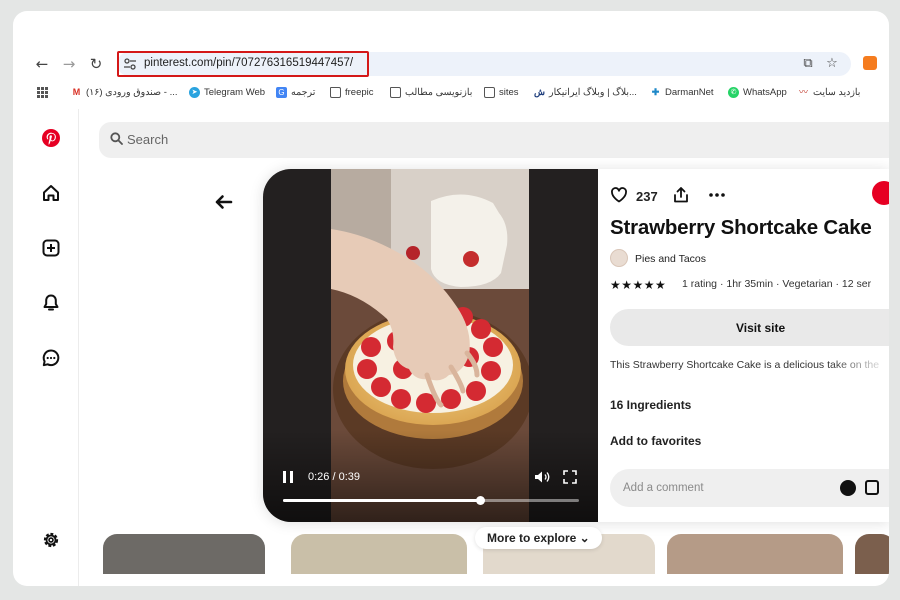 The height and width of the screenshot is (600, 900). Describe the element at coordinates (650, 405) in the screenshot. I see `ingredients-toggle: 16 Ingredients` at that location.